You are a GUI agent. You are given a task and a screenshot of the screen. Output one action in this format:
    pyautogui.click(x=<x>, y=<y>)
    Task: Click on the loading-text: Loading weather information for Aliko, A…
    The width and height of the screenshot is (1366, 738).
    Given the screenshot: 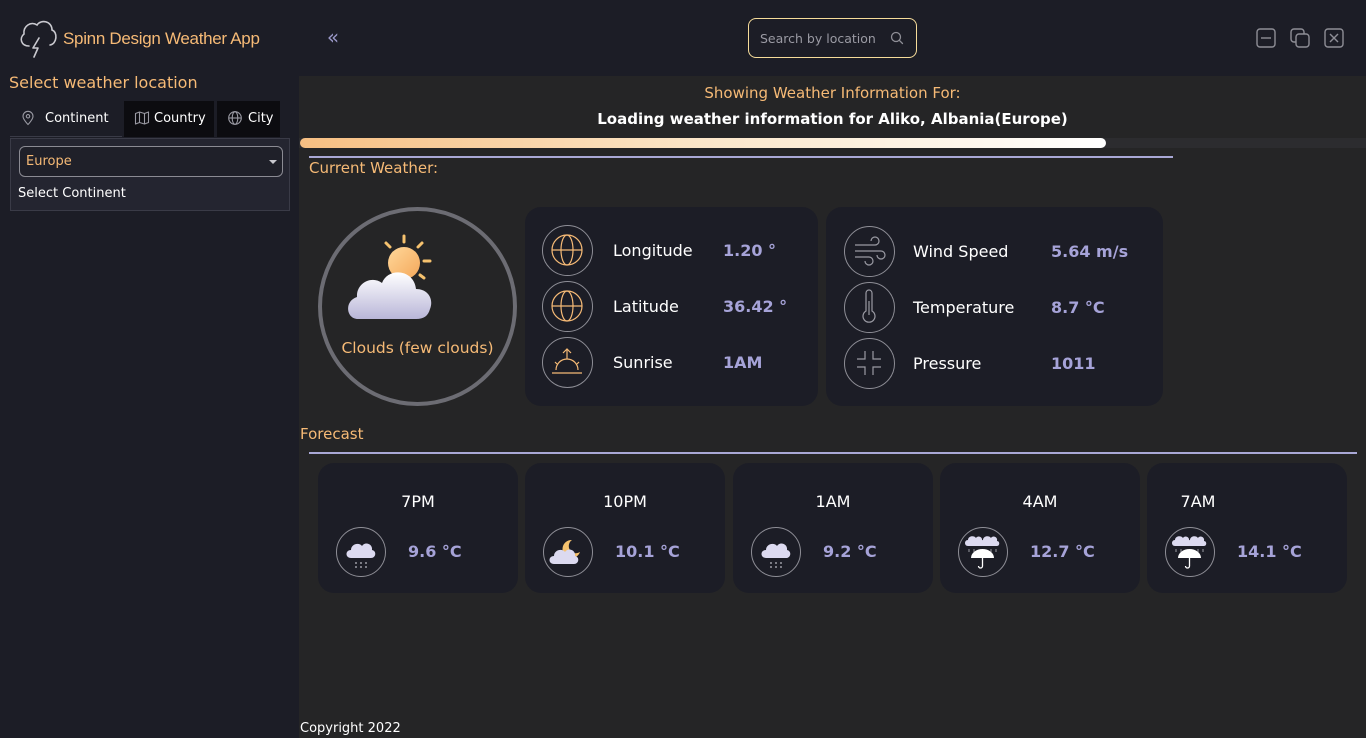 What is the action you would take?
    pyautogui.click(x=832, y=119)
    